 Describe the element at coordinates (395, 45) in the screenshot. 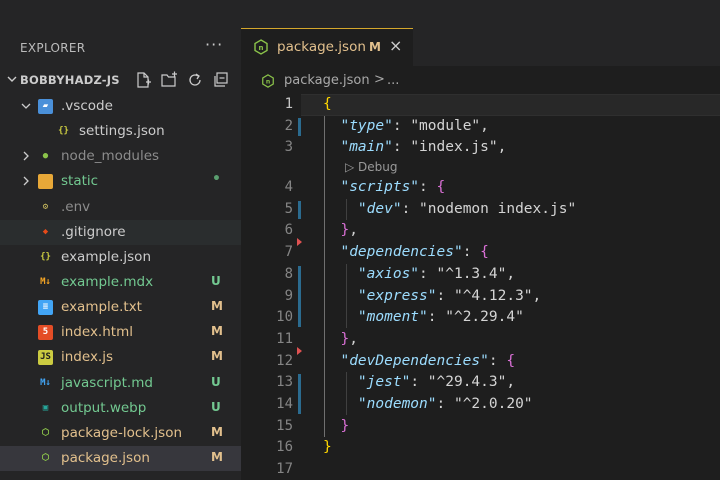

I see `close-icon: ×` at that location.